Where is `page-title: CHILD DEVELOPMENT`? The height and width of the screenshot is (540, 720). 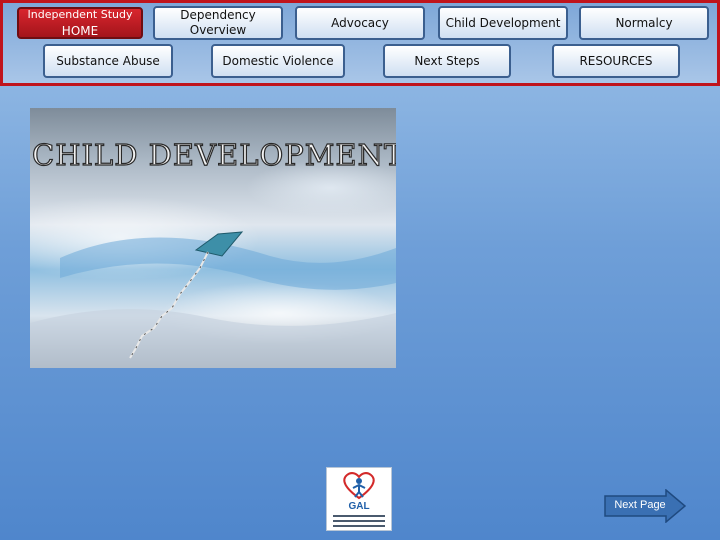 page-title: CHILD DEVELOPMENT is located at coordinates (213, 154).